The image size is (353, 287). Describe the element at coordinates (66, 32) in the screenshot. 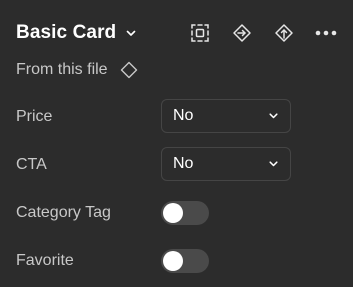

I see `component-title: Basic Card` at that location.